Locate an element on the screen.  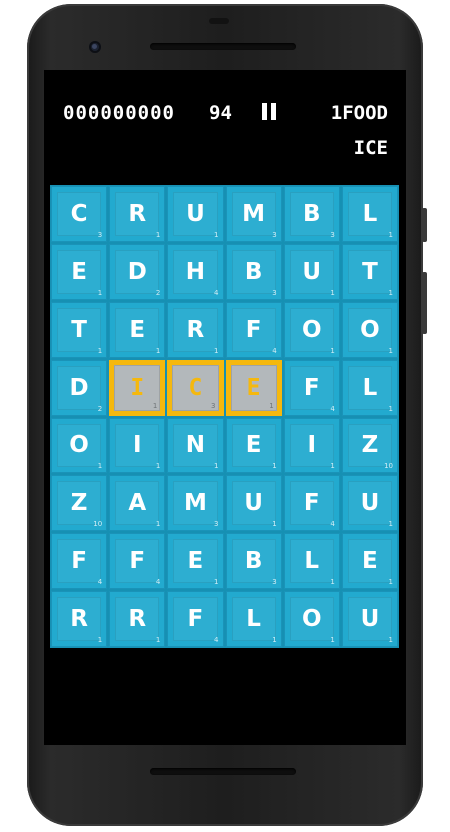
tile-letter: N is located at coordinates (195, 445).